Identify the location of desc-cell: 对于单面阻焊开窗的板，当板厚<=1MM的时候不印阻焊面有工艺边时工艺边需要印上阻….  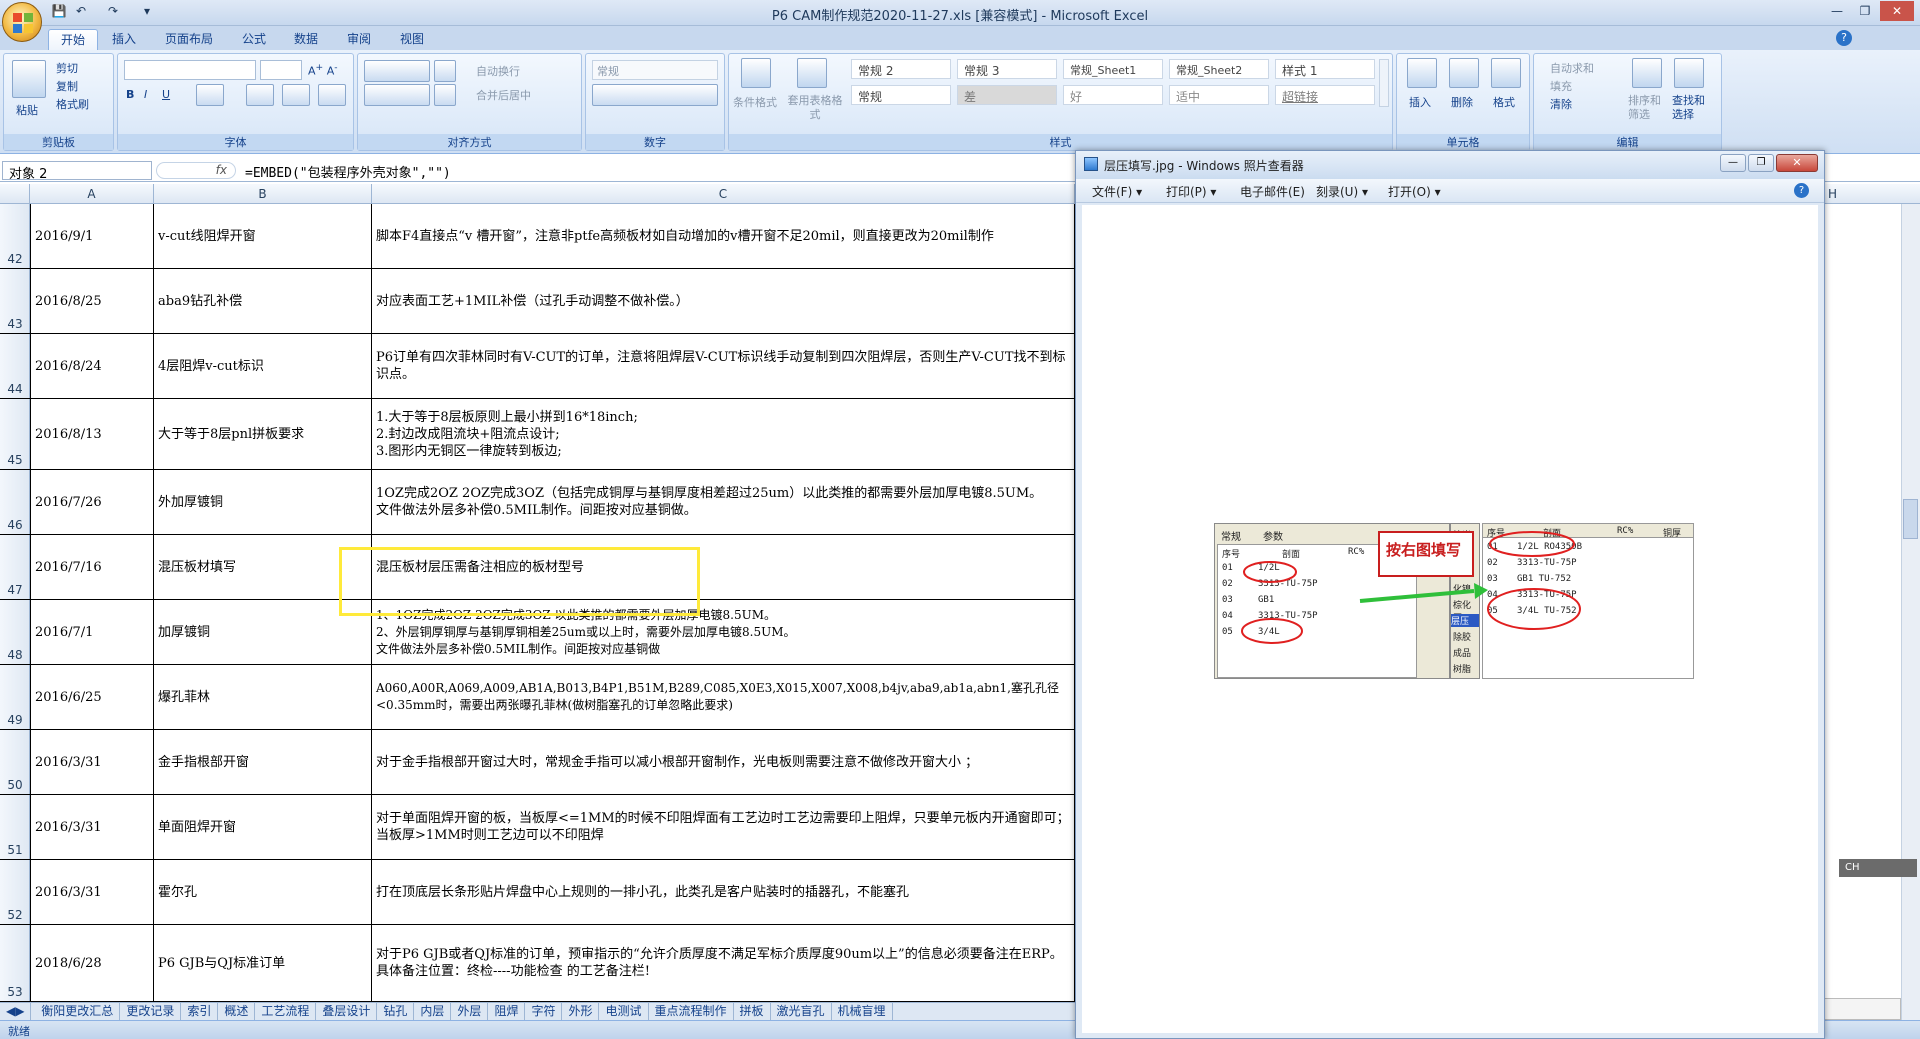
(723, 827).